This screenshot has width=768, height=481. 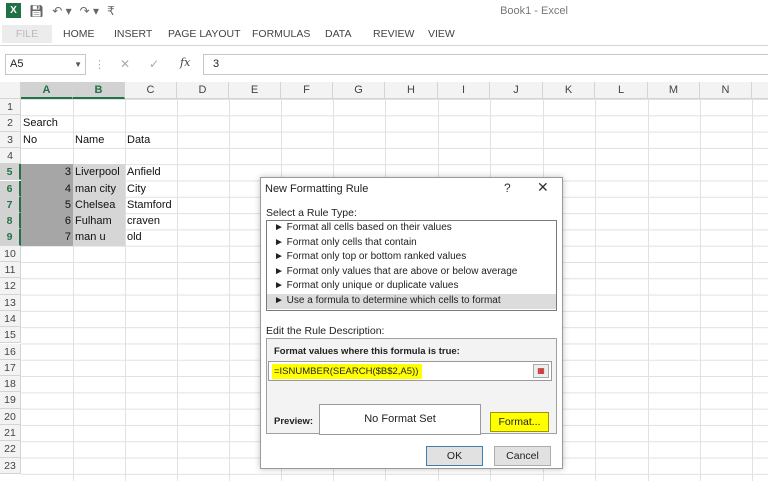 I want to click on cell-b6: man city, so click(x=95, y=189).